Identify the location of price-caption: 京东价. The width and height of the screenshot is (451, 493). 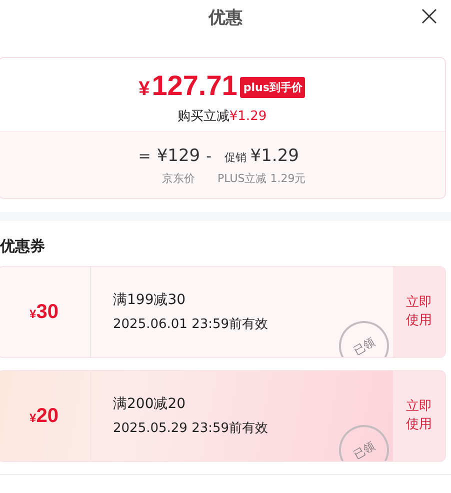
(178, 178).